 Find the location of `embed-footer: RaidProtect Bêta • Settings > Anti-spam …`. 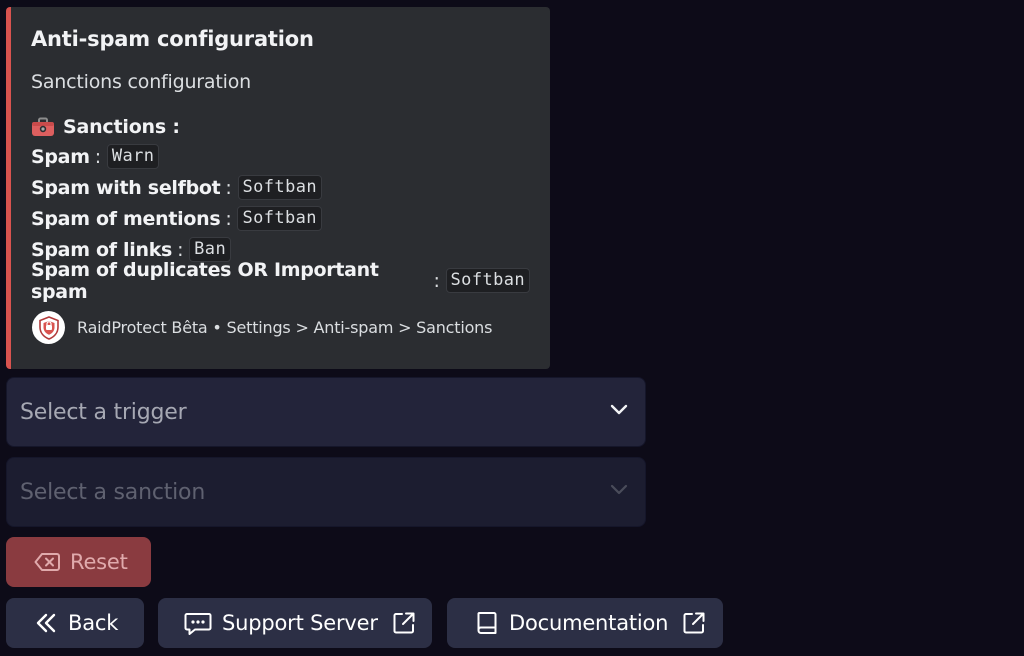

embed-footer: RaidProtect Bêta • Settings > Anti-spam … is located at coordinates (262, 327).